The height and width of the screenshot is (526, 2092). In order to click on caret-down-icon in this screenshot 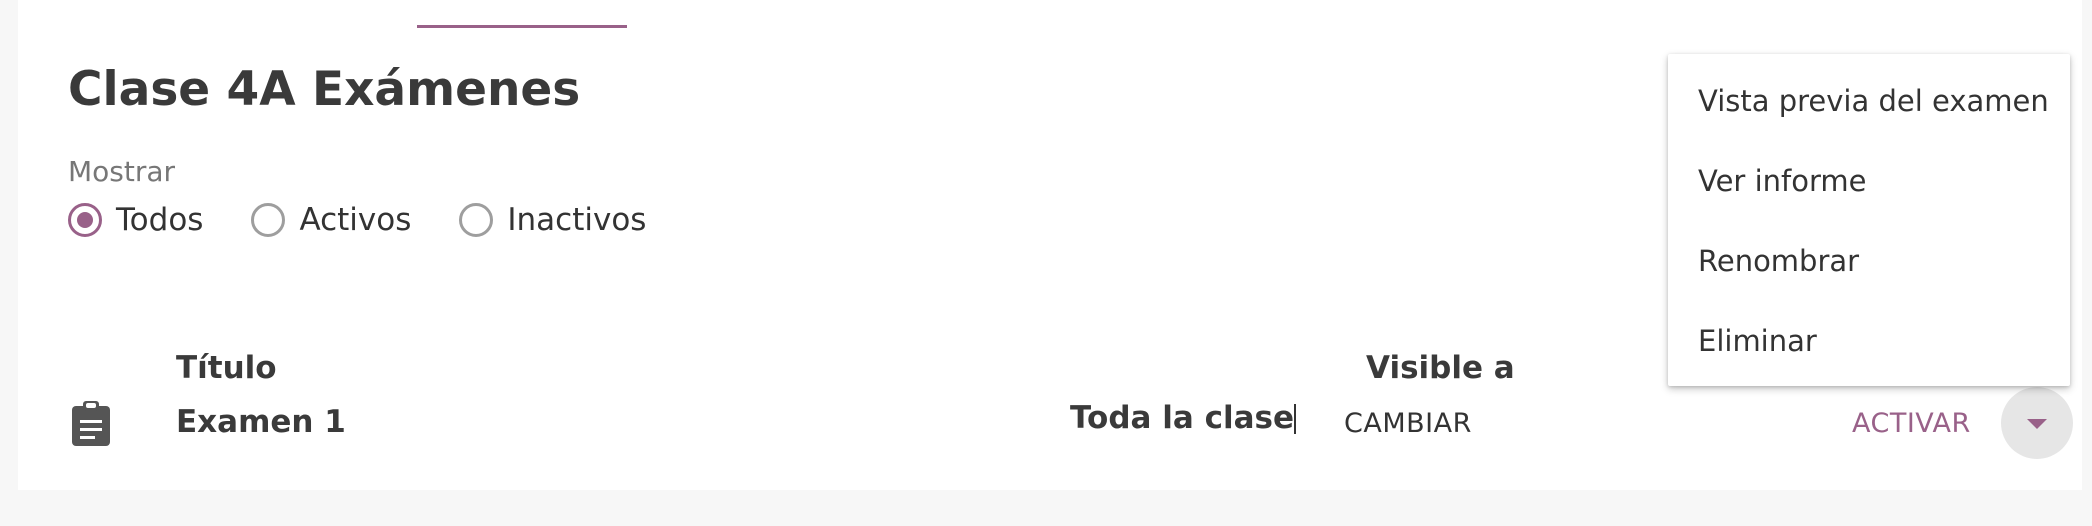, I will do `click(2037, 424)`.